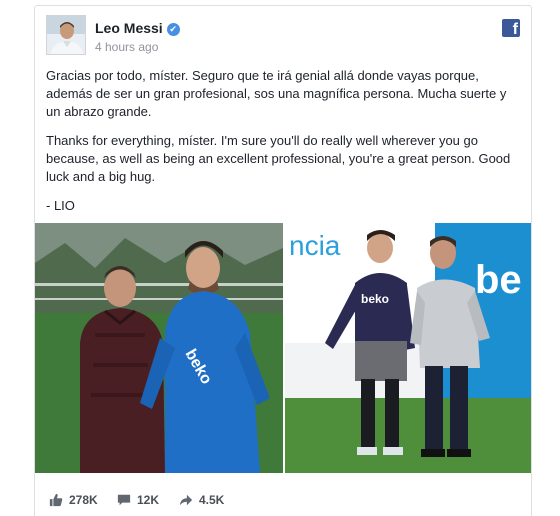 Image resolution: width=560 pixels, height=516 pixels. What do you see at coordinates (129, 28) in the screenshot?
I see `author-name-text: Leo Messi` at bounding box center [129, 28].